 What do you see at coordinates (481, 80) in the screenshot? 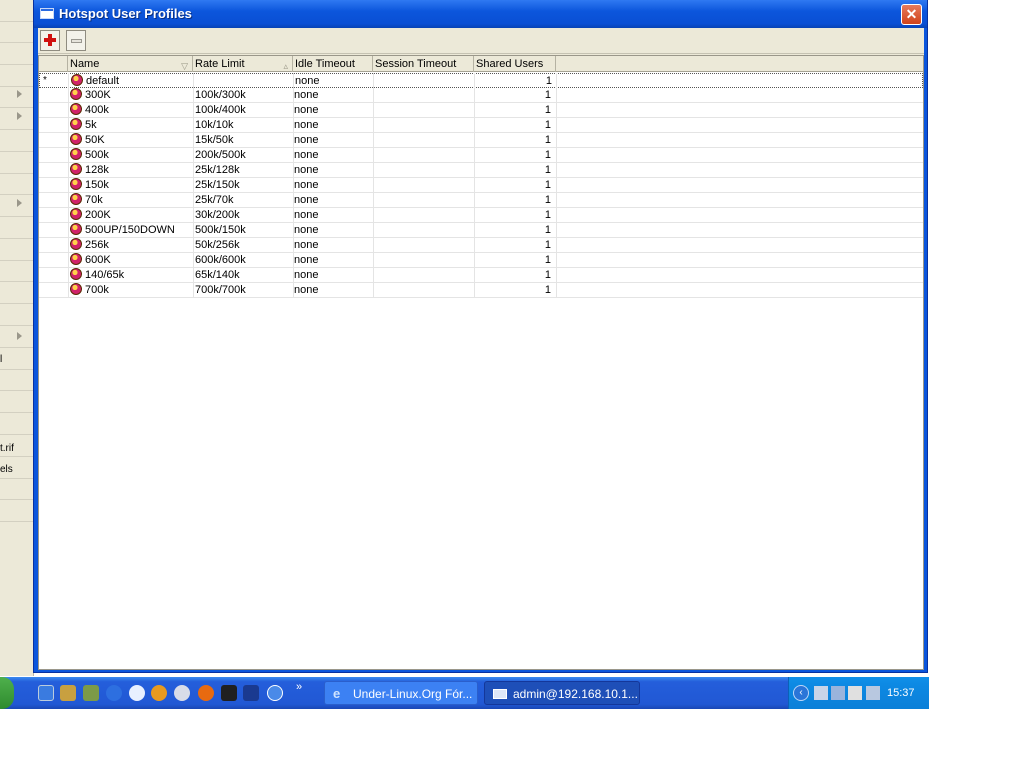
I see `table-row: * default none 1` at bounding box center [481, 80].